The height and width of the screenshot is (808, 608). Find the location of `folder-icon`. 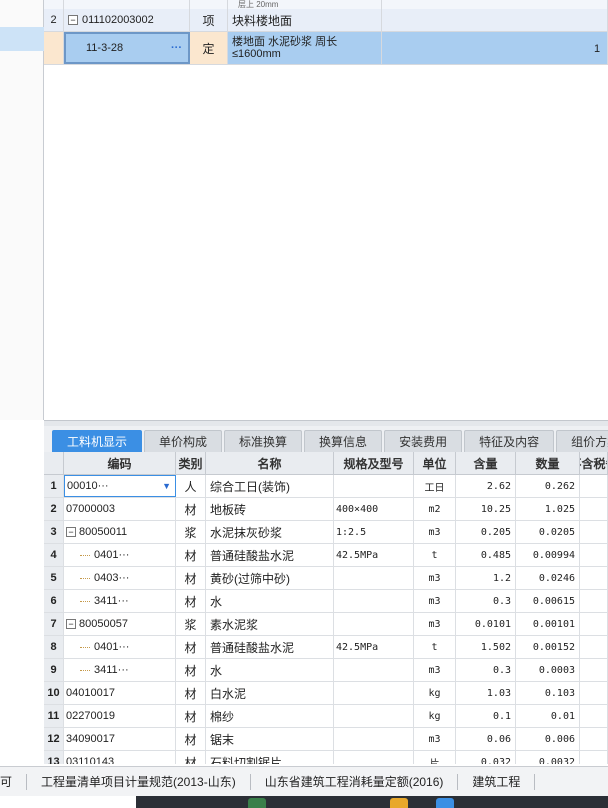

folder-icon is located at coordinates (399, 803).